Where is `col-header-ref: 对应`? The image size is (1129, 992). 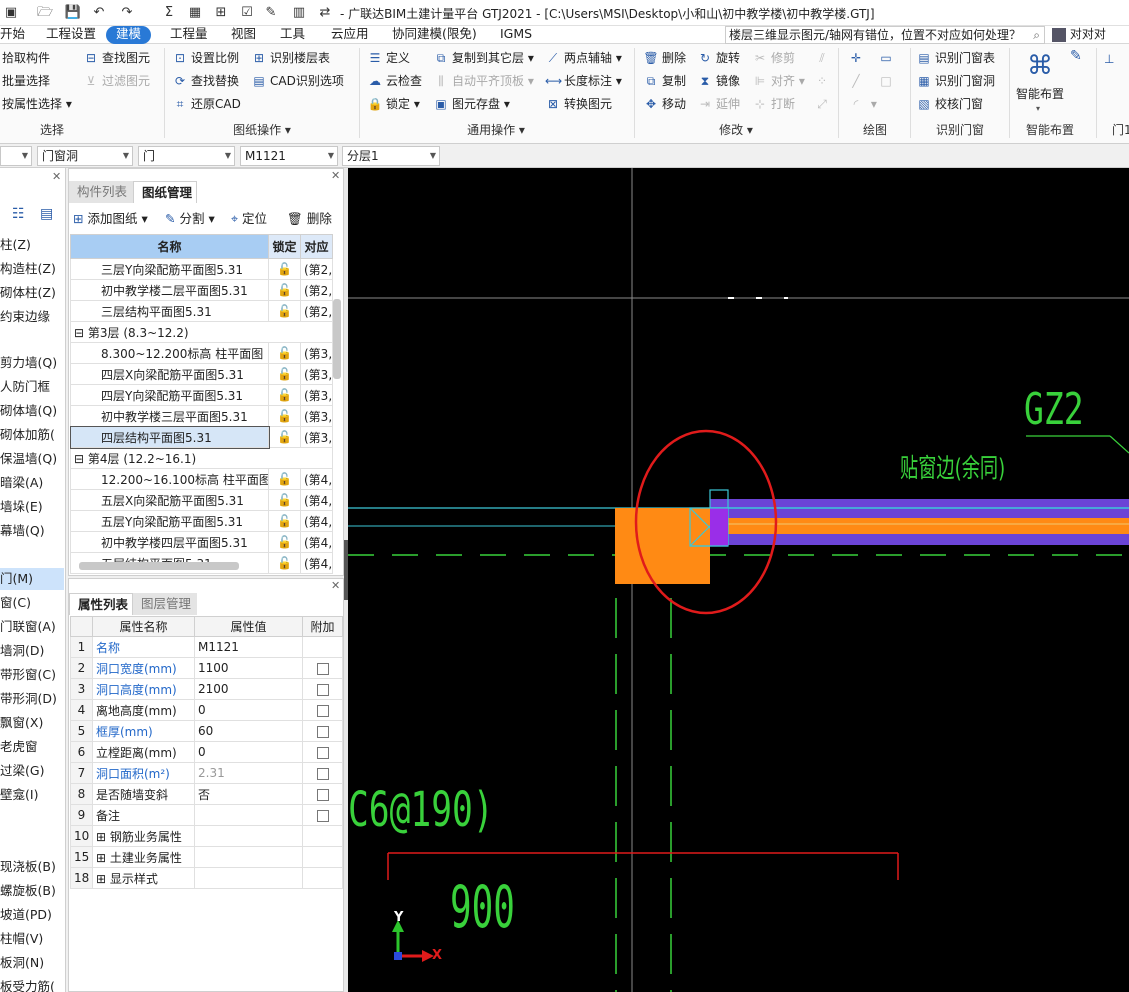 col-header-ref: 对应 is located at coordinates (316, 246).